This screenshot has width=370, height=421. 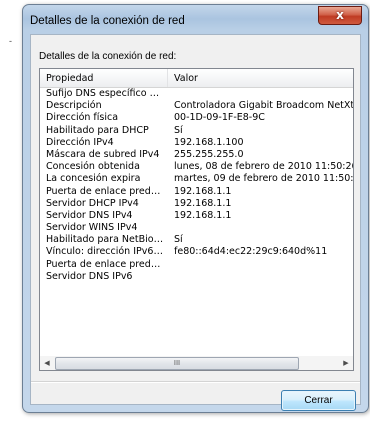 What do you see at coordinates (92, 228) in the screenshot?
I see `row-property: Servidor WINS IPv4` at bounding box center [92, 228].